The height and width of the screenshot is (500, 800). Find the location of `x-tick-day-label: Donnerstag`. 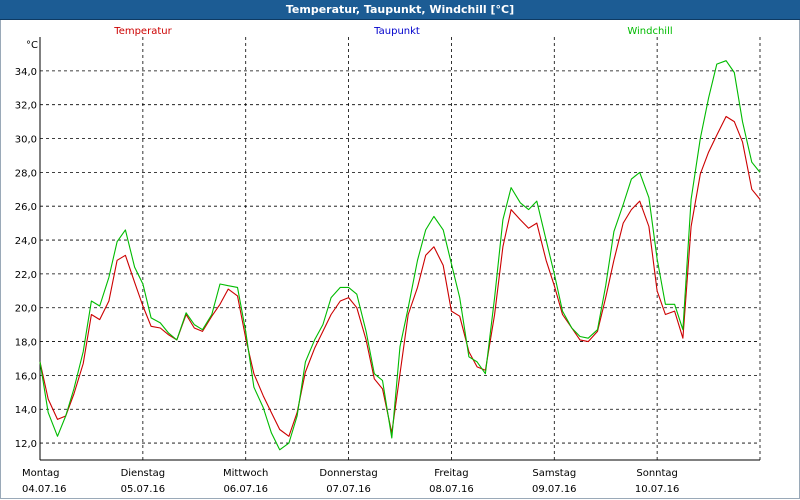

x-tick-day-label: Donnerstag is located at coordinates (348, 473).